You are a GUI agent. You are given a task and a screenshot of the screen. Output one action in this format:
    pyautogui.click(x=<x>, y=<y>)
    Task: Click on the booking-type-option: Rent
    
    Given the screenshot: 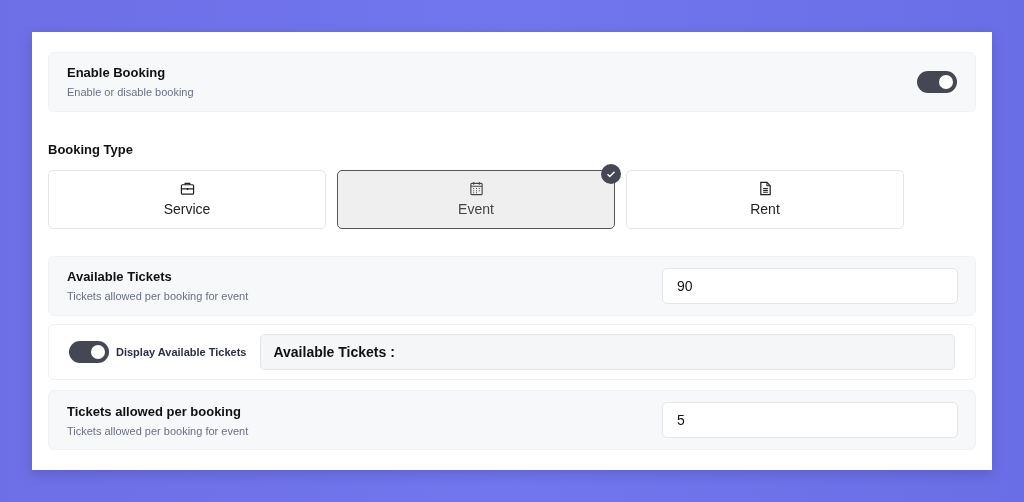 What is the action you would take?
    pyautogui.click(x=765, y=199)
    